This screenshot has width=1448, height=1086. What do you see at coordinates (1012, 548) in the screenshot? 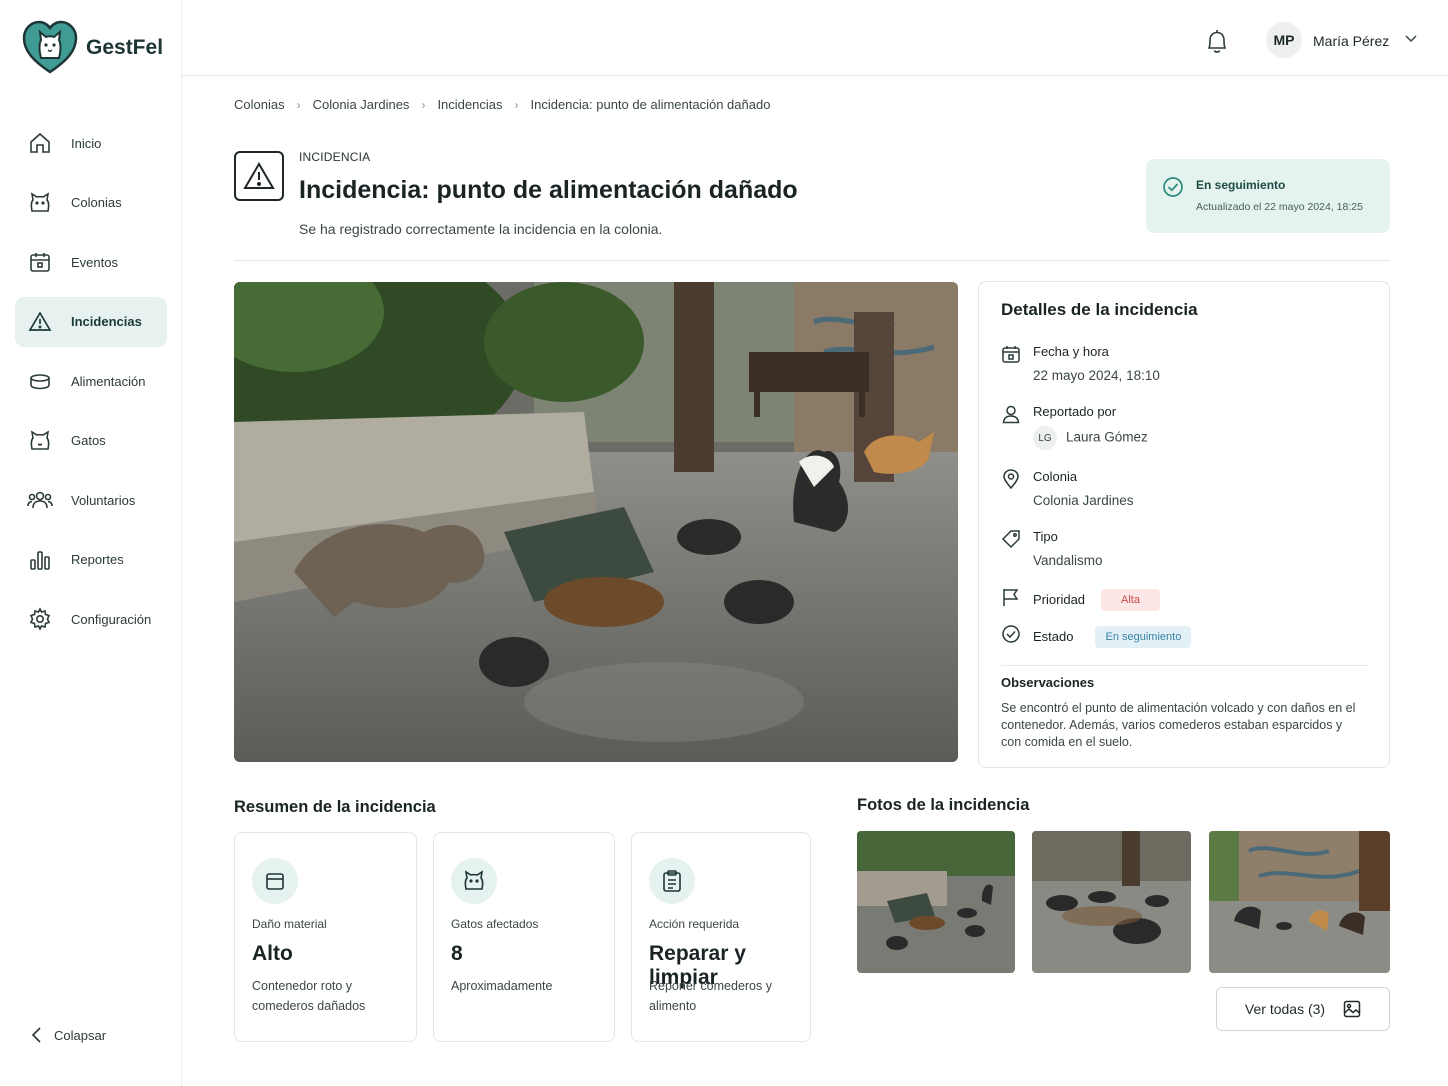
I see `tag-icon` at bounding box center [1012, 548].